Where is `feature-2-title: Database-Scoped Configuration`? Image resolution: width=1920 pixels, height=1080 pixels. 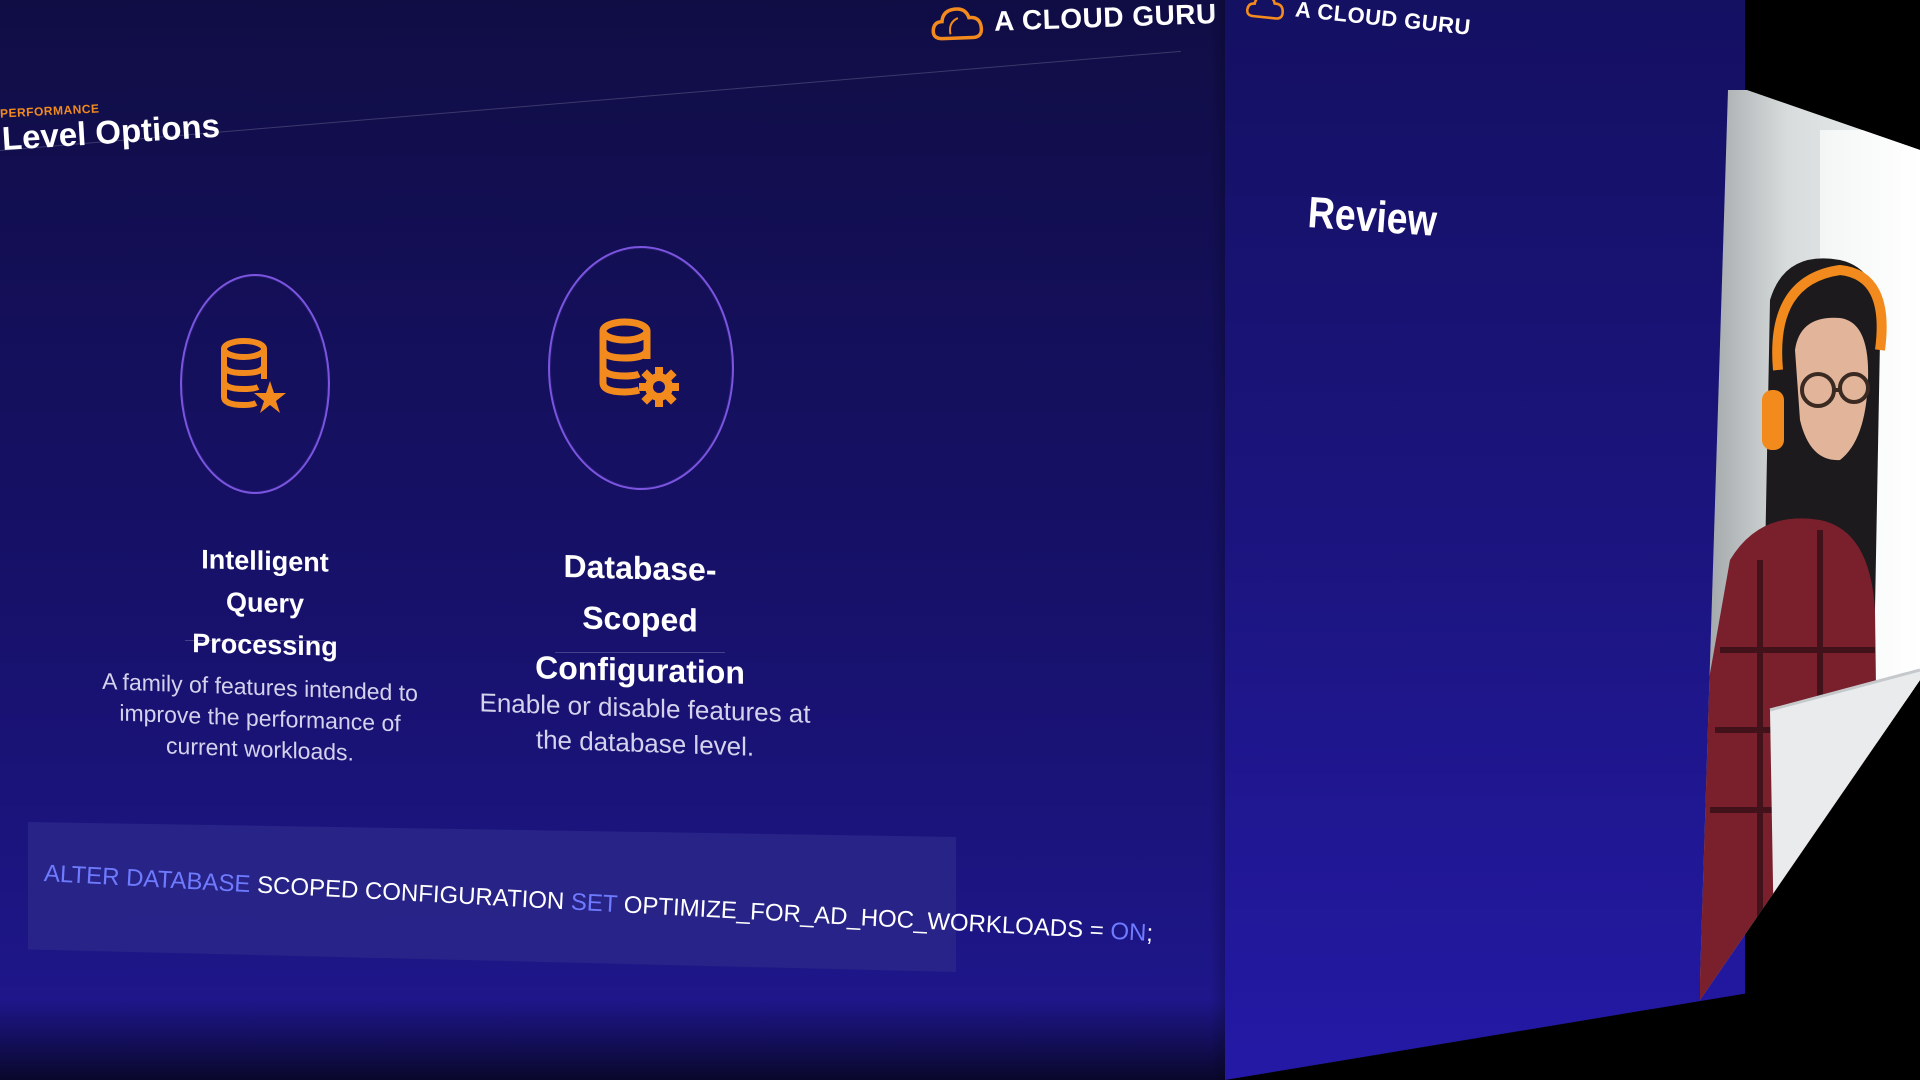
feature-2-title: Database-Scoped Configuration is located at coordinates (640, 619).